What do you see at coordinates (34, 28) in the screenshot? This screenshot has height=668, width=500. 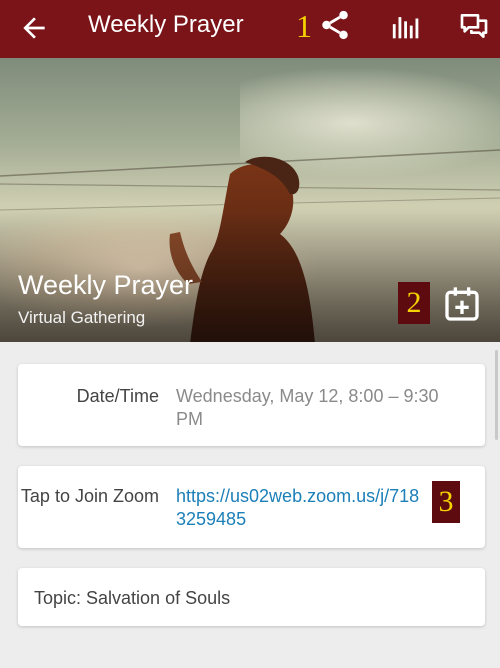 I see `back-arrow-icon` at bounding box center [34, 28].